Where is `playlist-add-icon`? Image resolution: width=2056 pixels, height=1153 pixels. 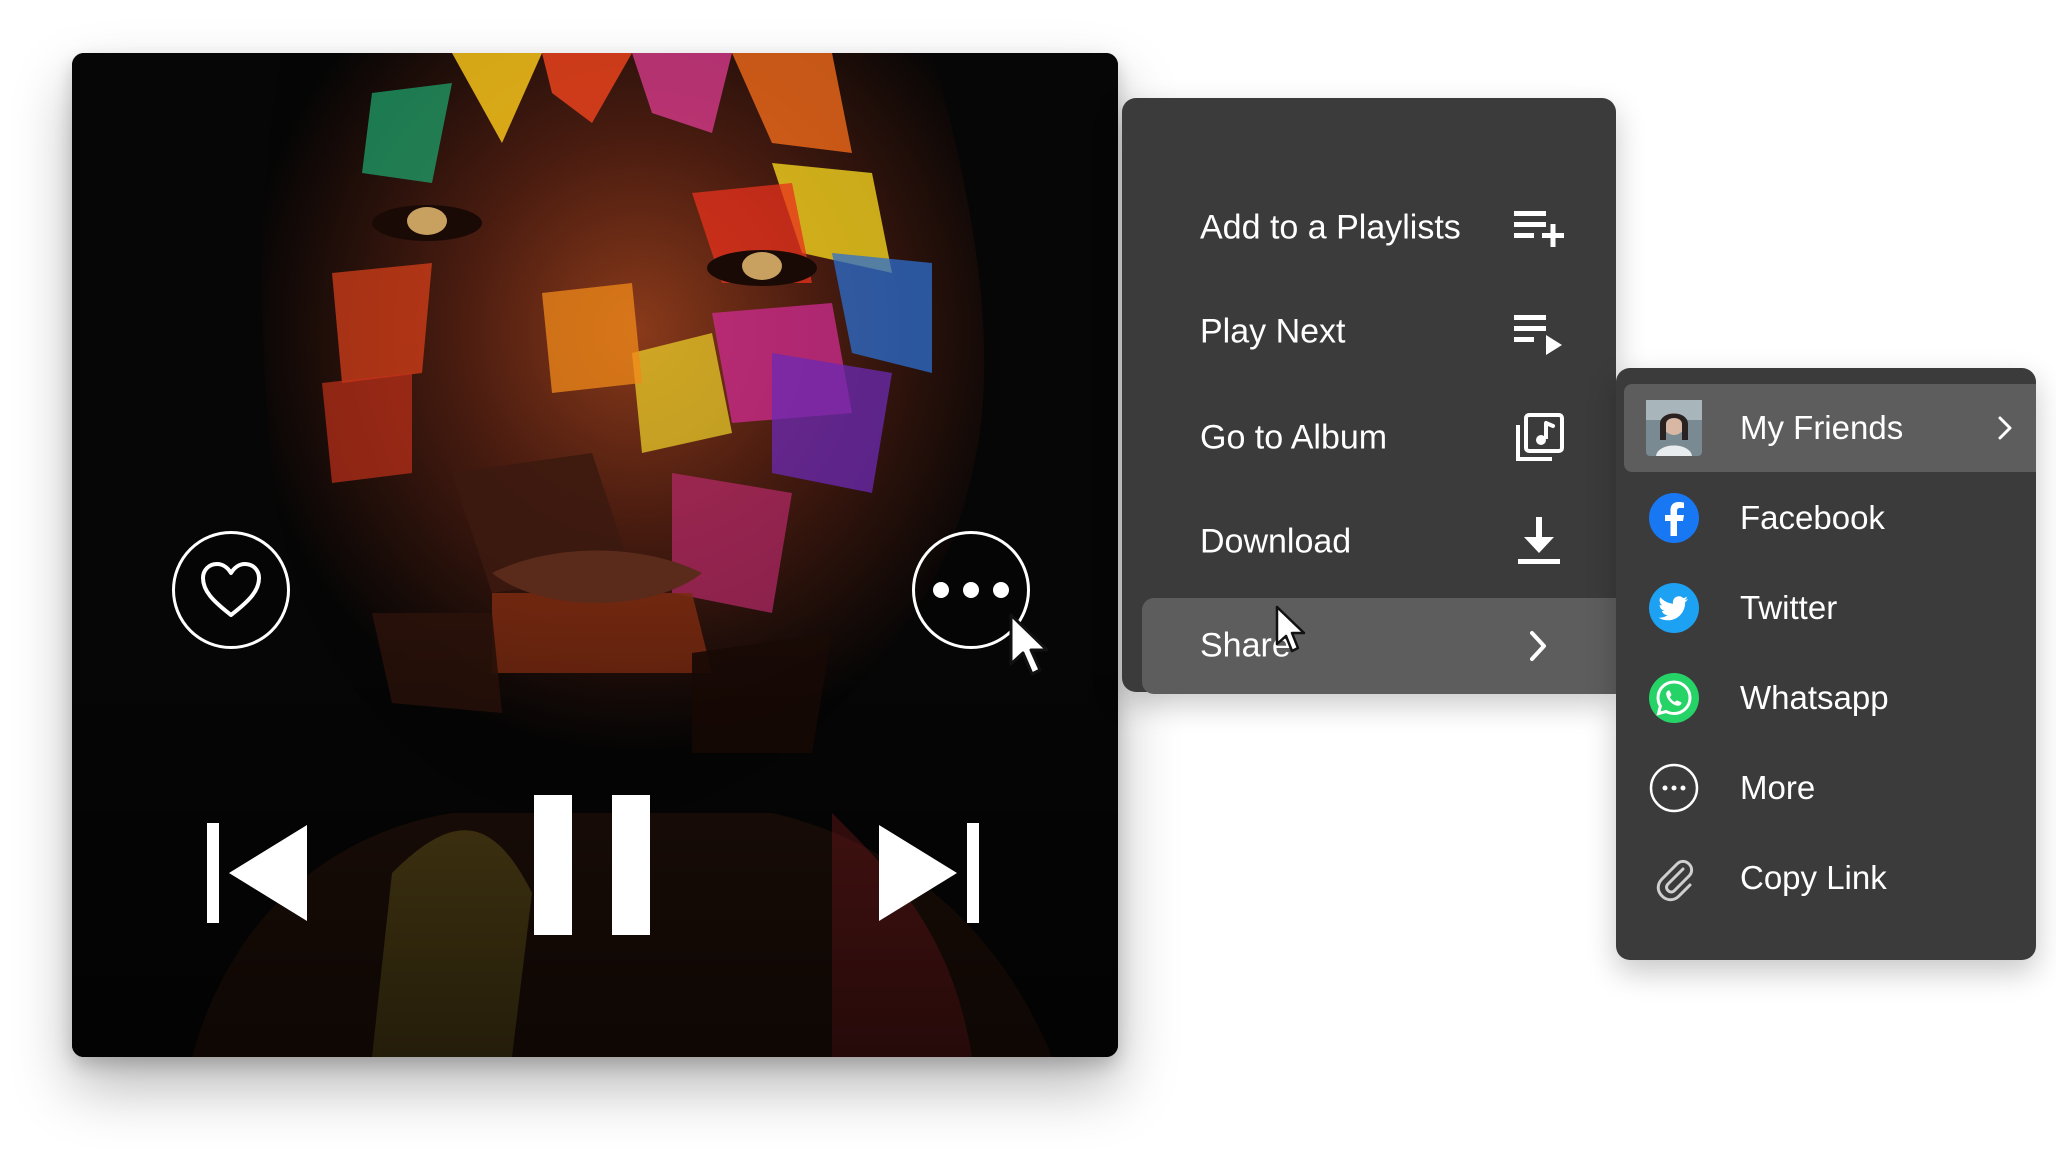 playlist-add-icon is located at coordinates (1539, 229).